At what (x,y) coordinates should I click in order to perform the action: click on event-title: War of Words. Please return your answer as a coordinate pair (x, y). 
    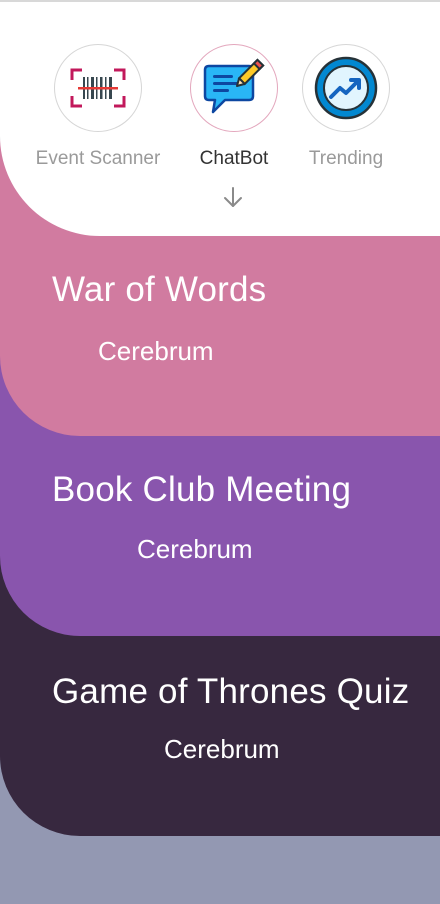
    Looking at the image, I should click on (159, 289).